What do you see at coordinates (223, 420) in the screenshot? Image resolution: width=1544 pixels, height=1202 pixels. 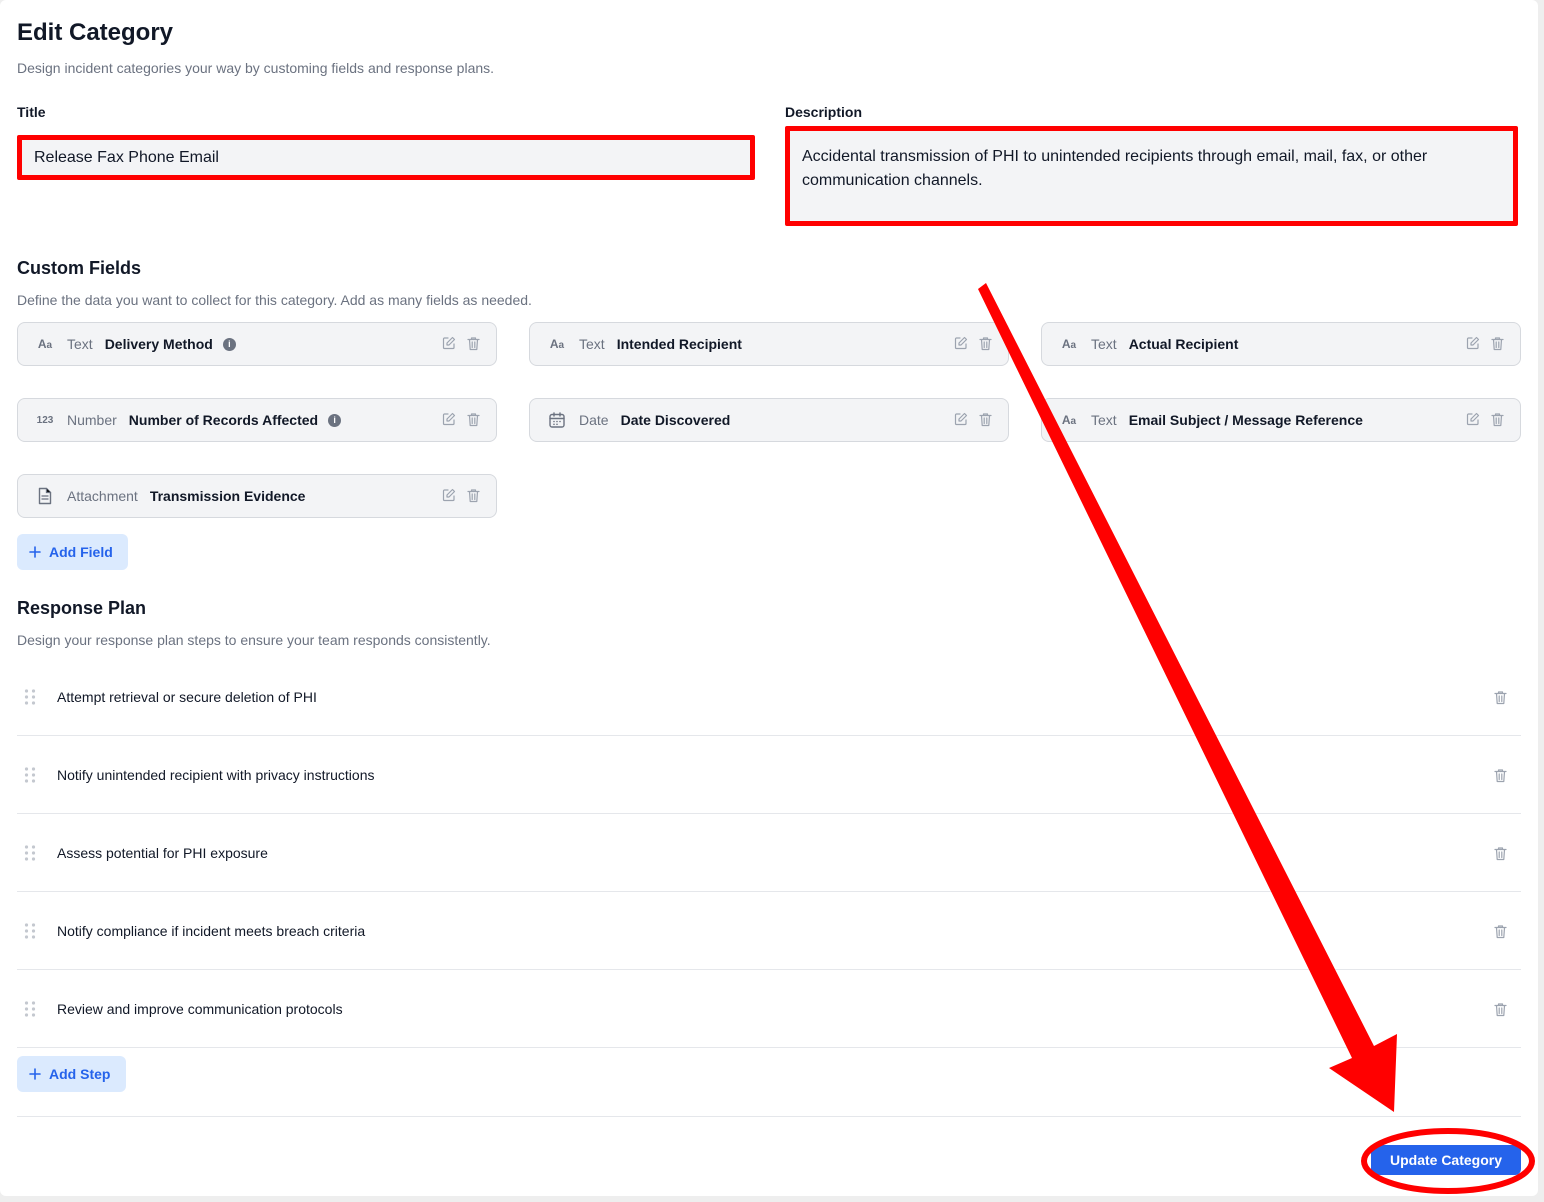 I see `field-name: Number of Records Affected` at bounding box center [223, 420].